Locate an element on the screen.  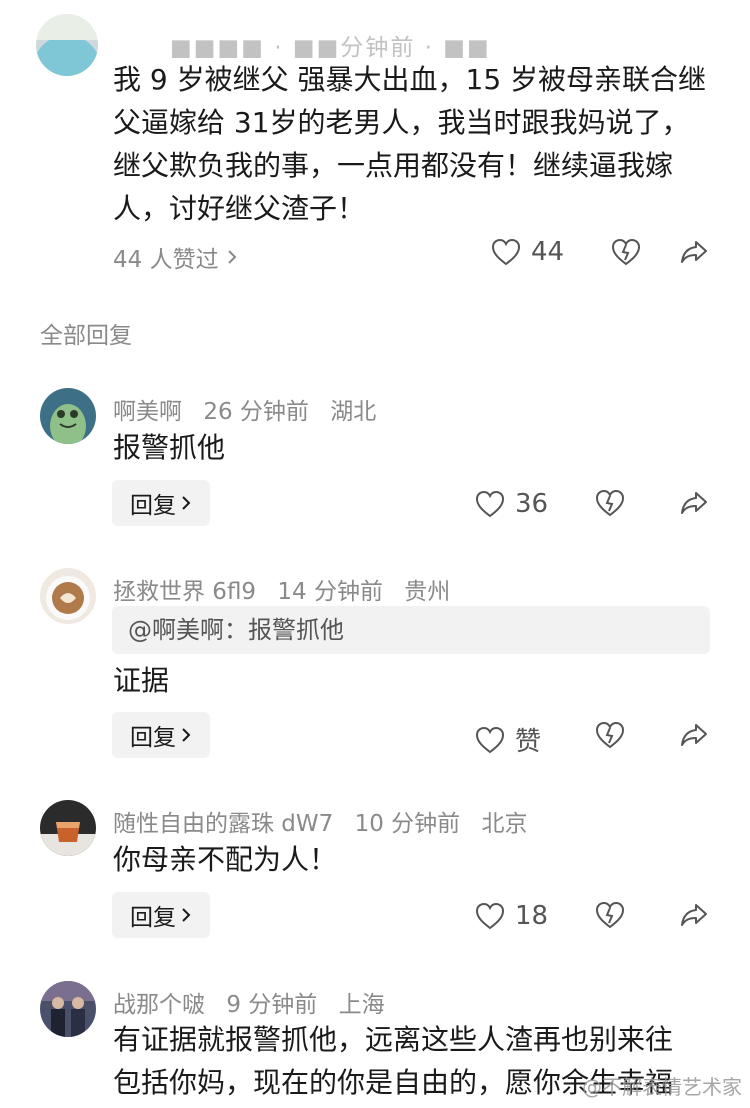
comment-text-line-2: 父逼嫁给 31岁的老男人，我当时跟我妈说了， is located at coordinates (401, 122).